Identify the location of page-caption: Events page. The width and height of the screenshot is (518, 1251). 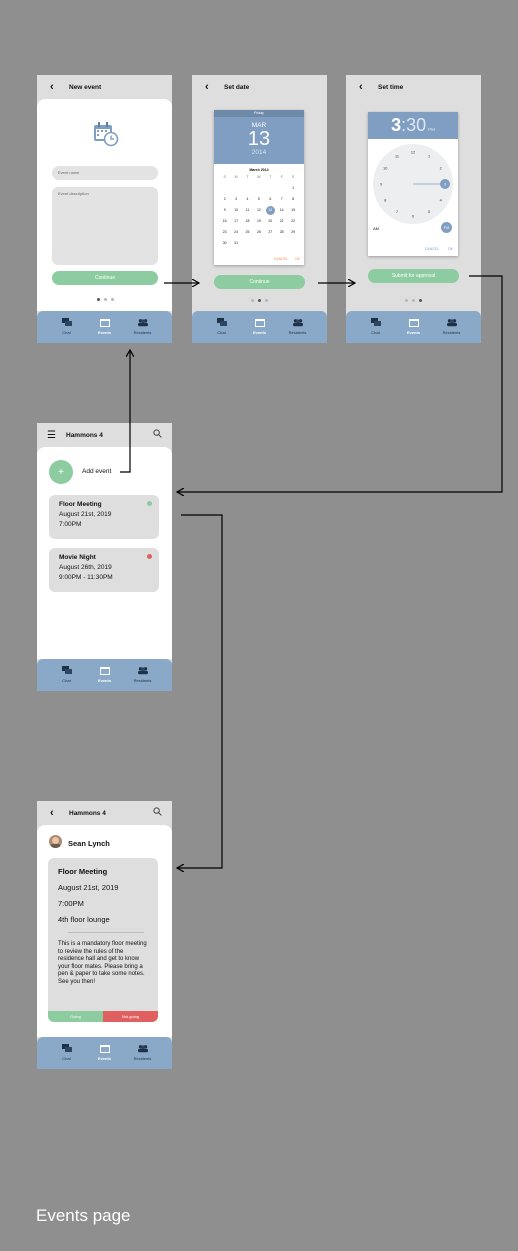
(83, 1215).